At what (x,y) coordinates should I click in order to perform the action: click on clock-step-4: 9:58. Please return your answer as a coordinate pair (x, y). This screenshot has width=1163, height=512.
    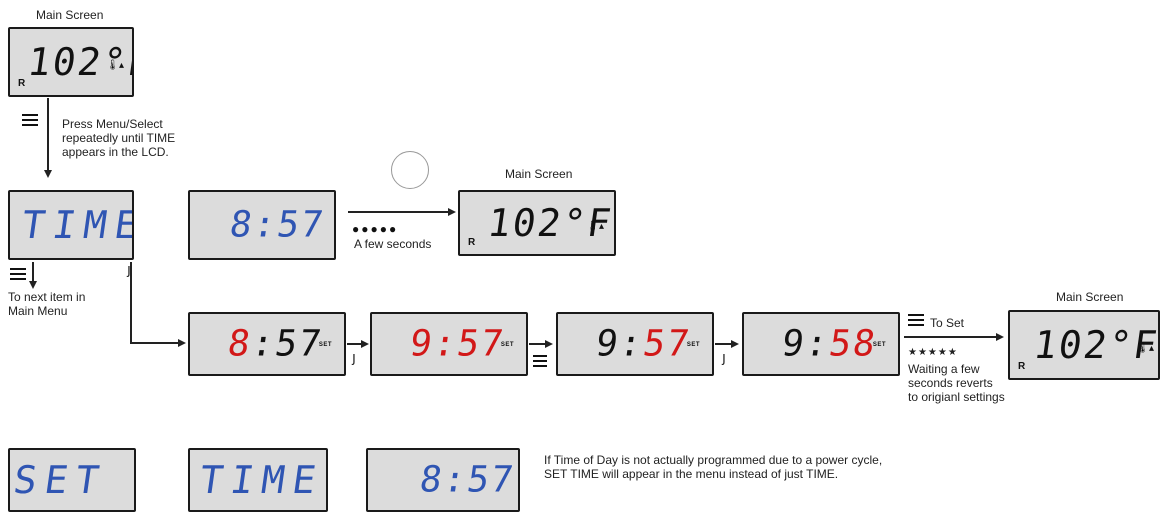
    Looking at the image, I should click on (829, 344).